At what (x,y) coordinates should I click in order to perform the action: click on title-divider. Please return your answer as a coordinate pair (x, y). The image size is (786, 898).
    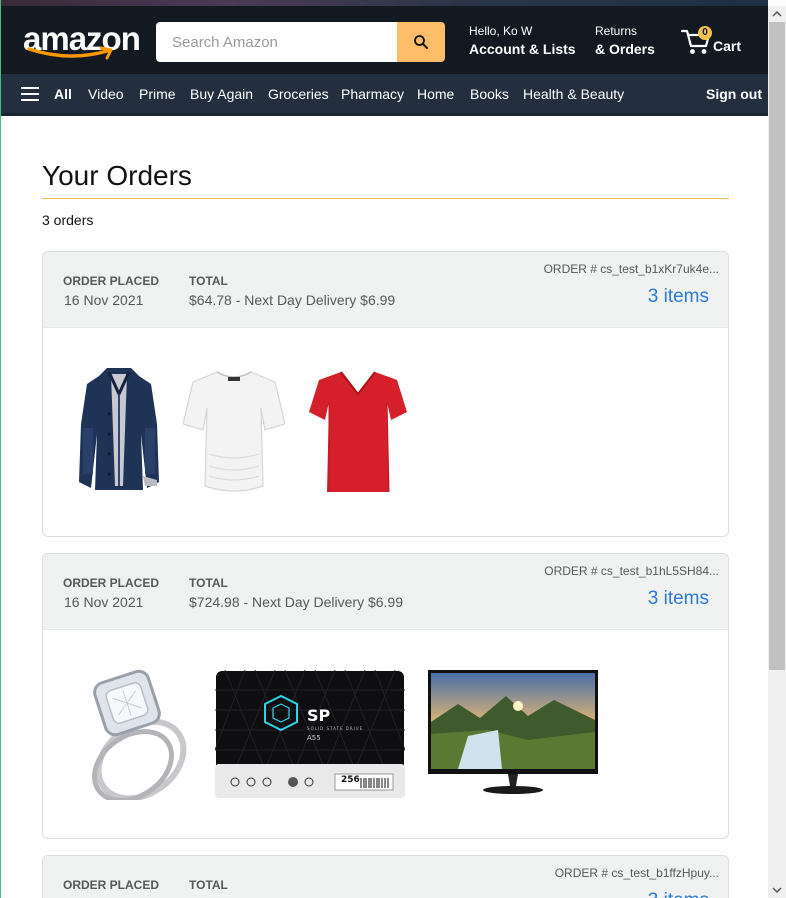
    Looking at the image, I should click on (385, 198).